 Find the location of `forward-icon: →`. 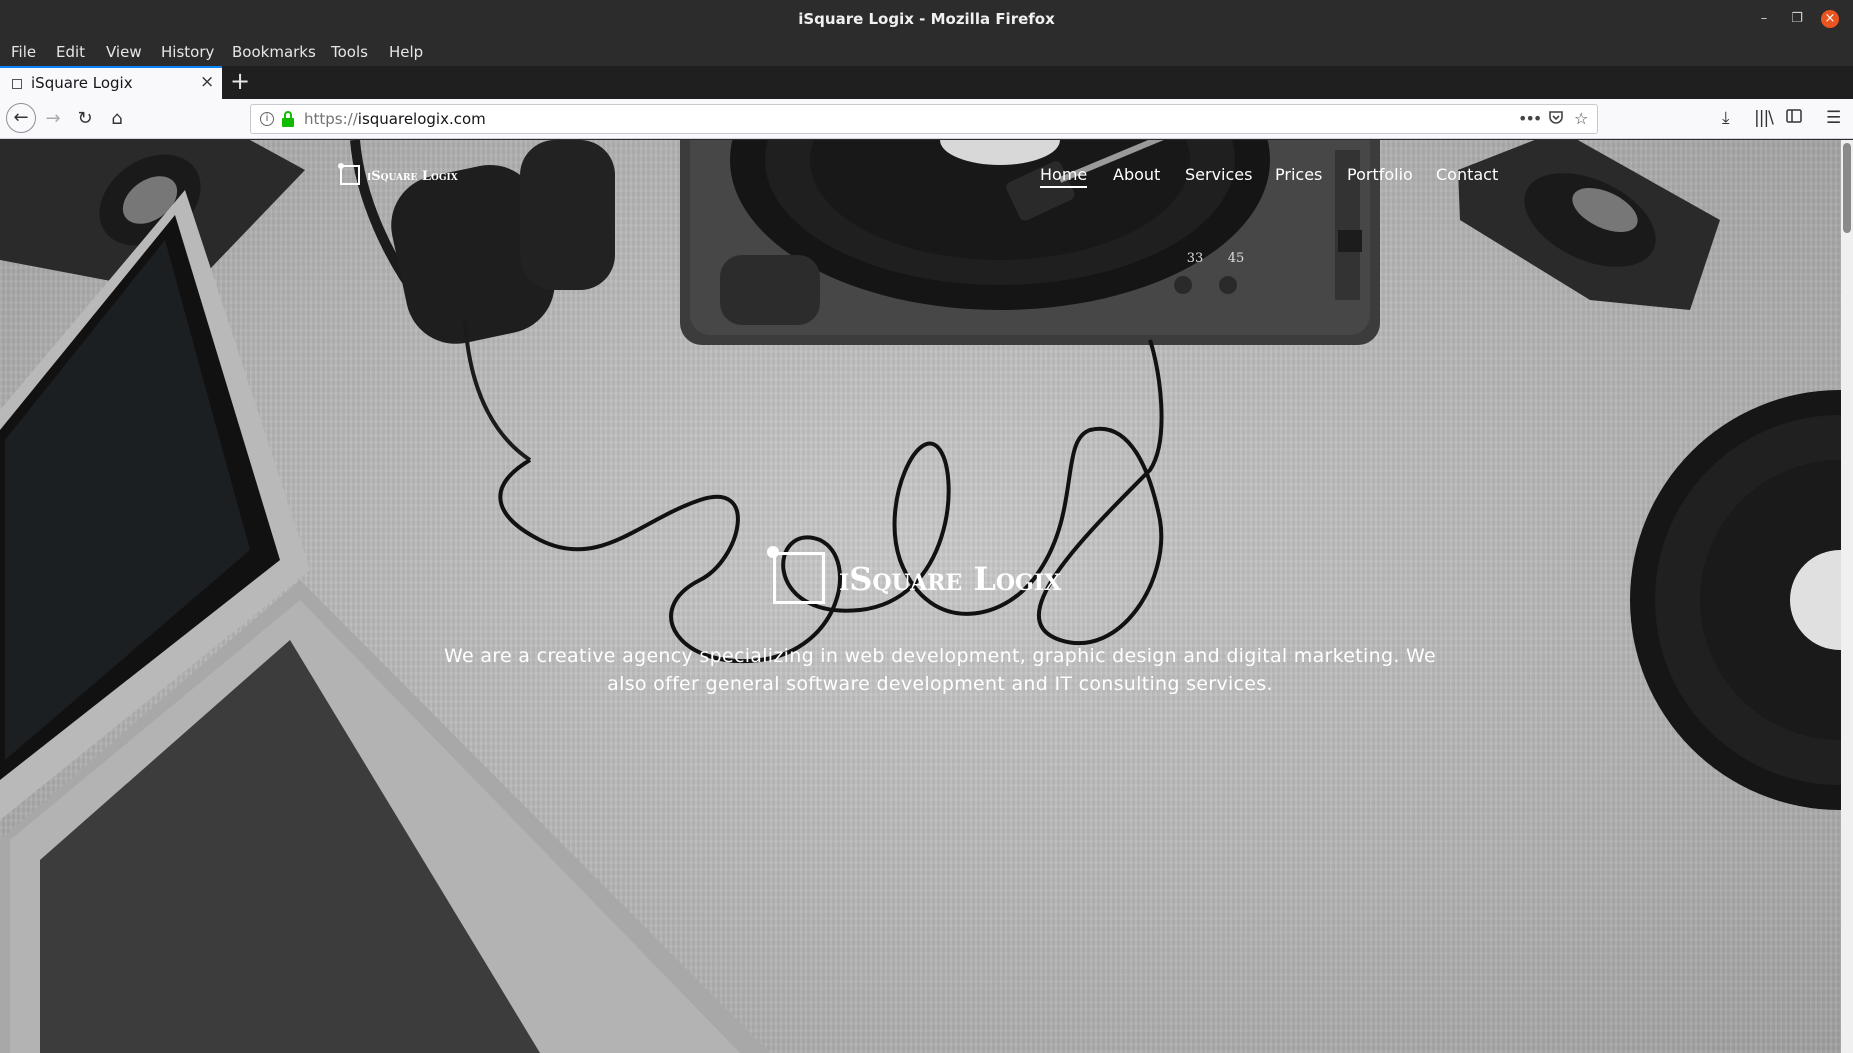

forward-icon: → is located at coordinates (53, 119).